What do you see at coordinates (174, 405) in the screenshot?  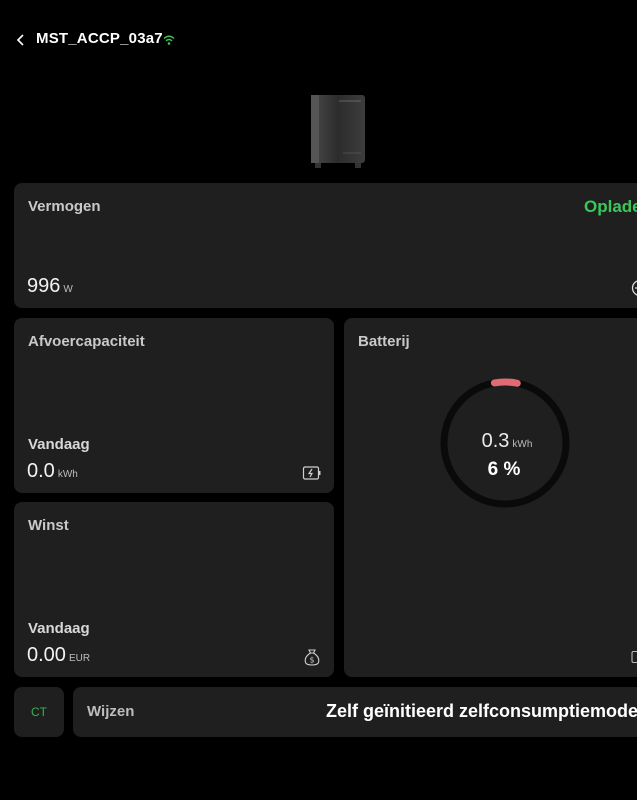 I see `discharge-capacity-card: Afvoercapaciteit Vandaag 0.0 kWh` at bounding box center [174, 405].